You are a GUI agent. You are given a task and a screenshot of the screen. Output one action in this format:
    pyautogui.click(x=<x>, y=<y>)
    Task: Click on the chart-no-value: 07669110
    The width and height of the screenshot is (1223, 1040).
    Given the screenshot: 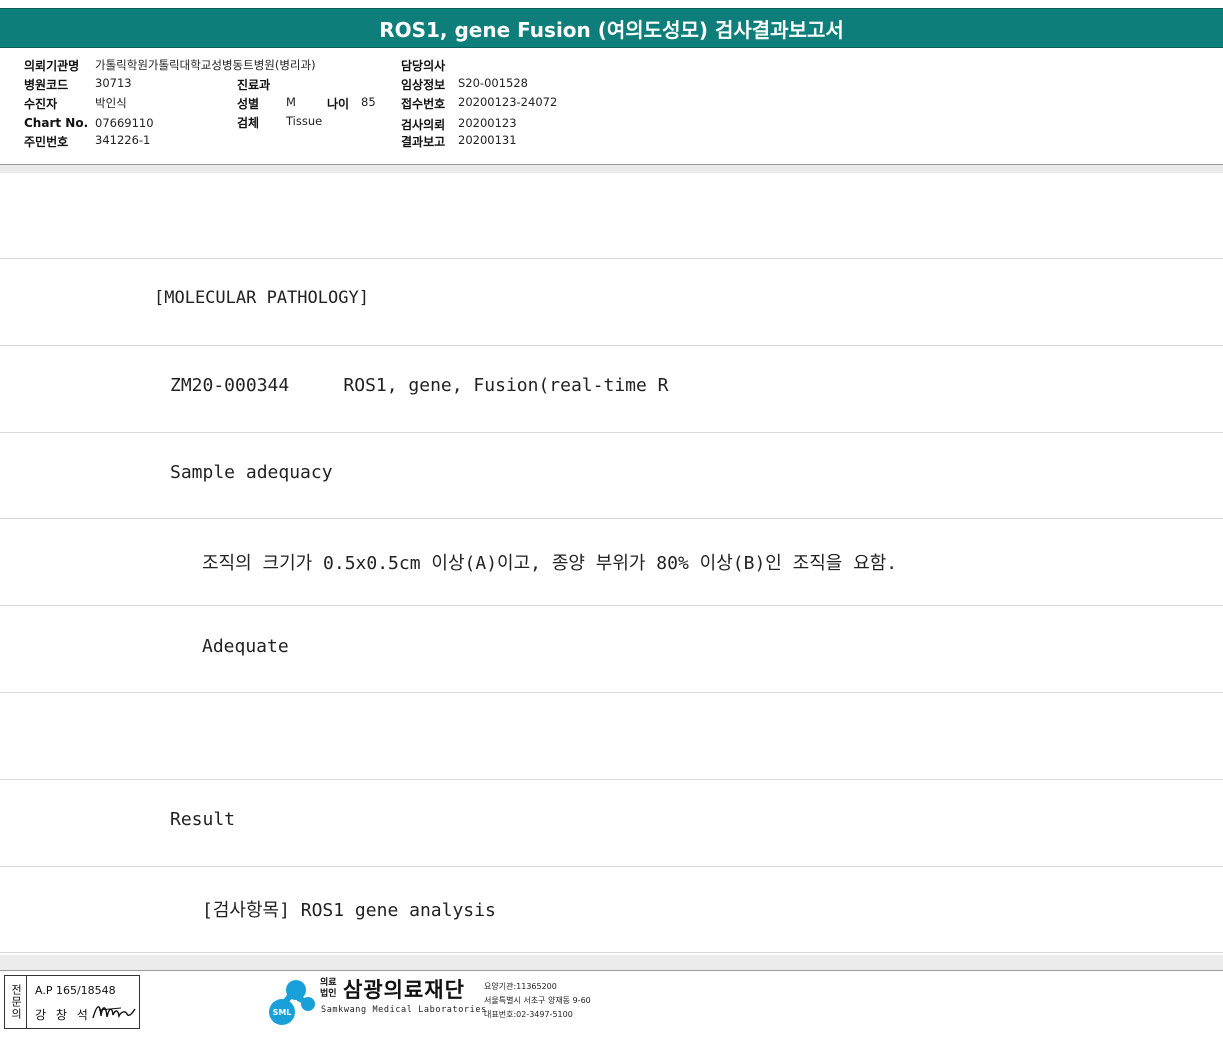 What is the action you would take?
    pyautogui.click(x=124, y=123)
    